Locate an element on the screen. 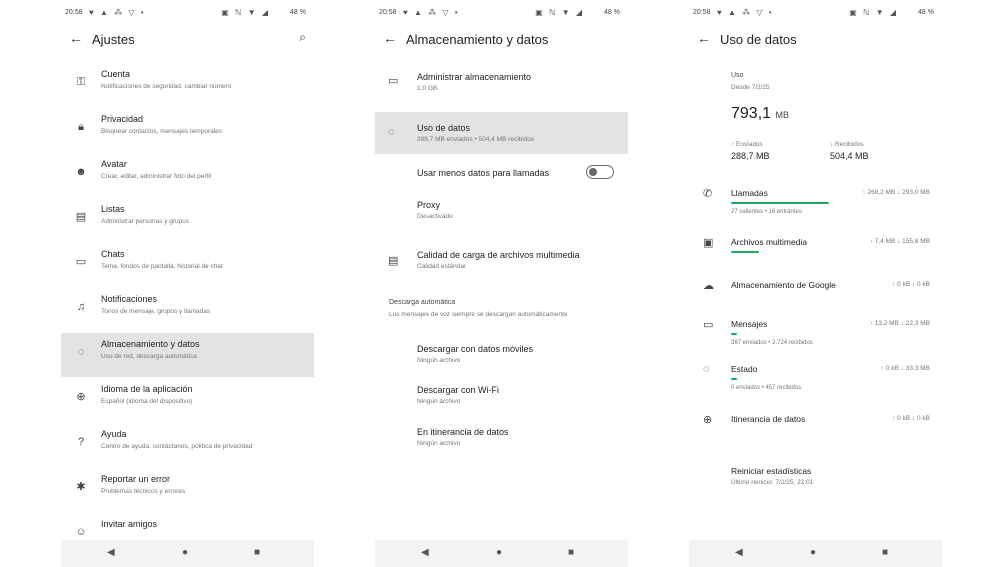  settings-item-title: Cuenta is located at coordinates (116, 74).